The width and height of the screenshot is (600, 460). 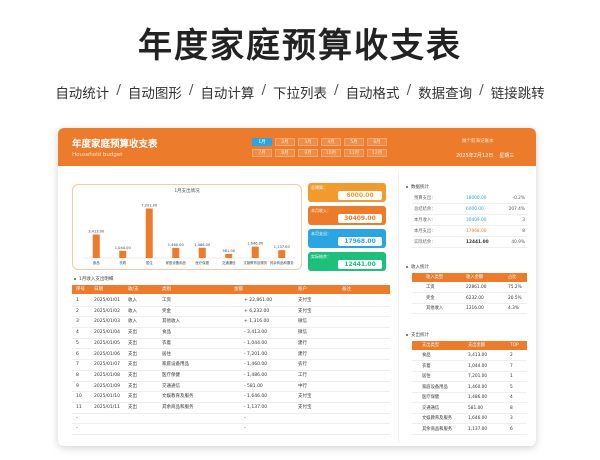 What do you see at coordinates (515, 298) in the screenshot?
I see `income-cell-pct: 20.5%` at bounding box center [515, 298].